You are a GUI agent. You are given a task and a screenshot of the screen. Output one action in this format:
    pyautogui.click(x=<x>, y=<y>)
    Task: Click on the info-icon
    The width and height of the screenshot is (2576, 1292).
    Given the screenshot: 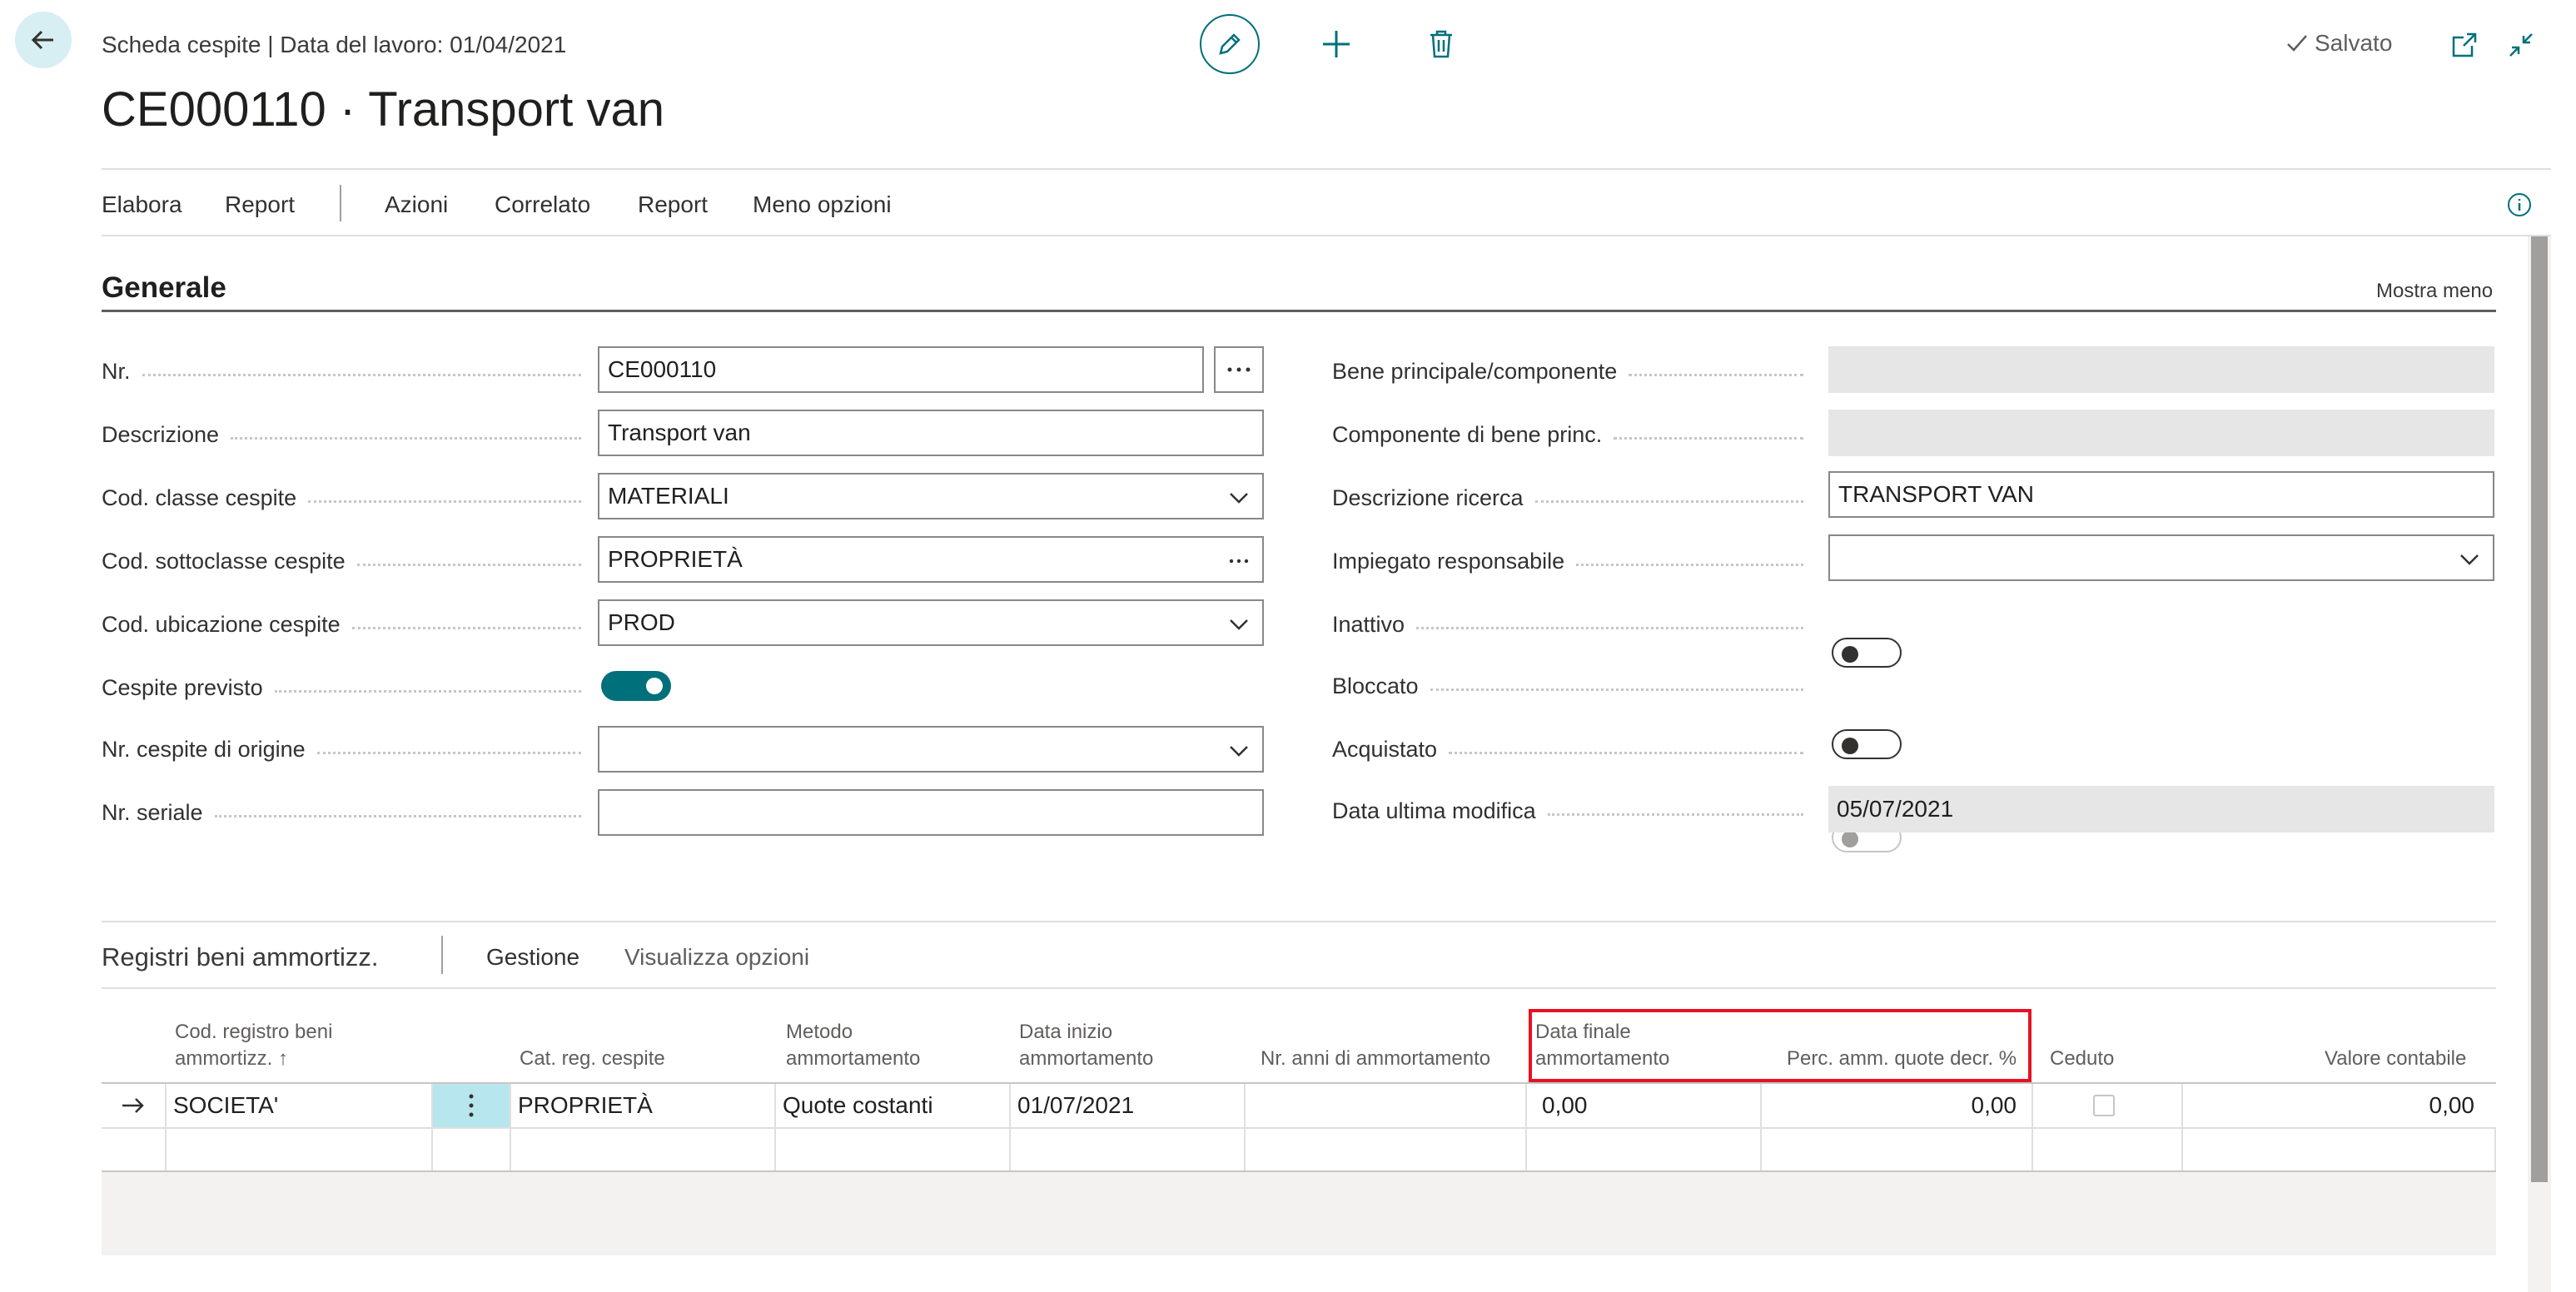 What is the action you would take?
    pyautogui.click(x=2519, y=205)
    